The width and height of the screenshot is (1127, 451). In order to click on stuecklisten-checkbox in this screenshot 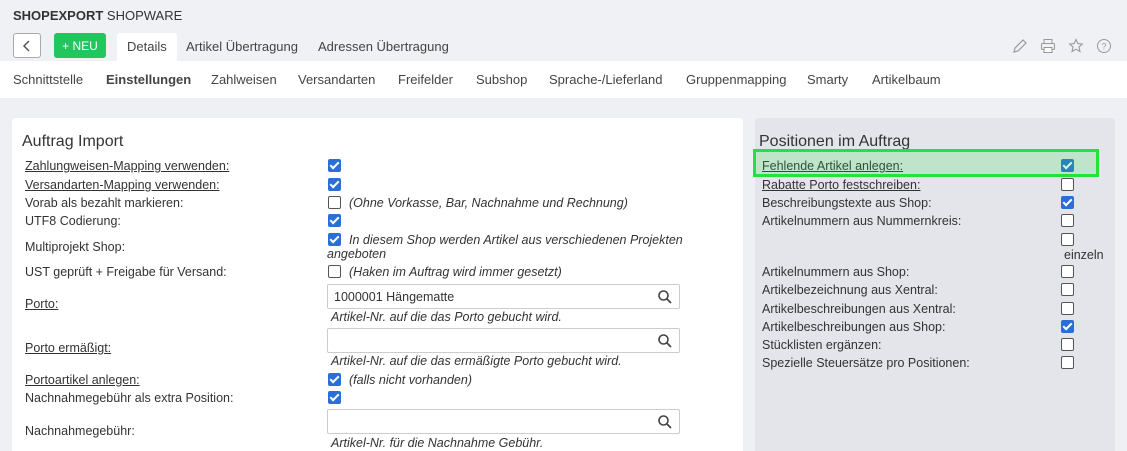, I will do `click(1067, 344)`.